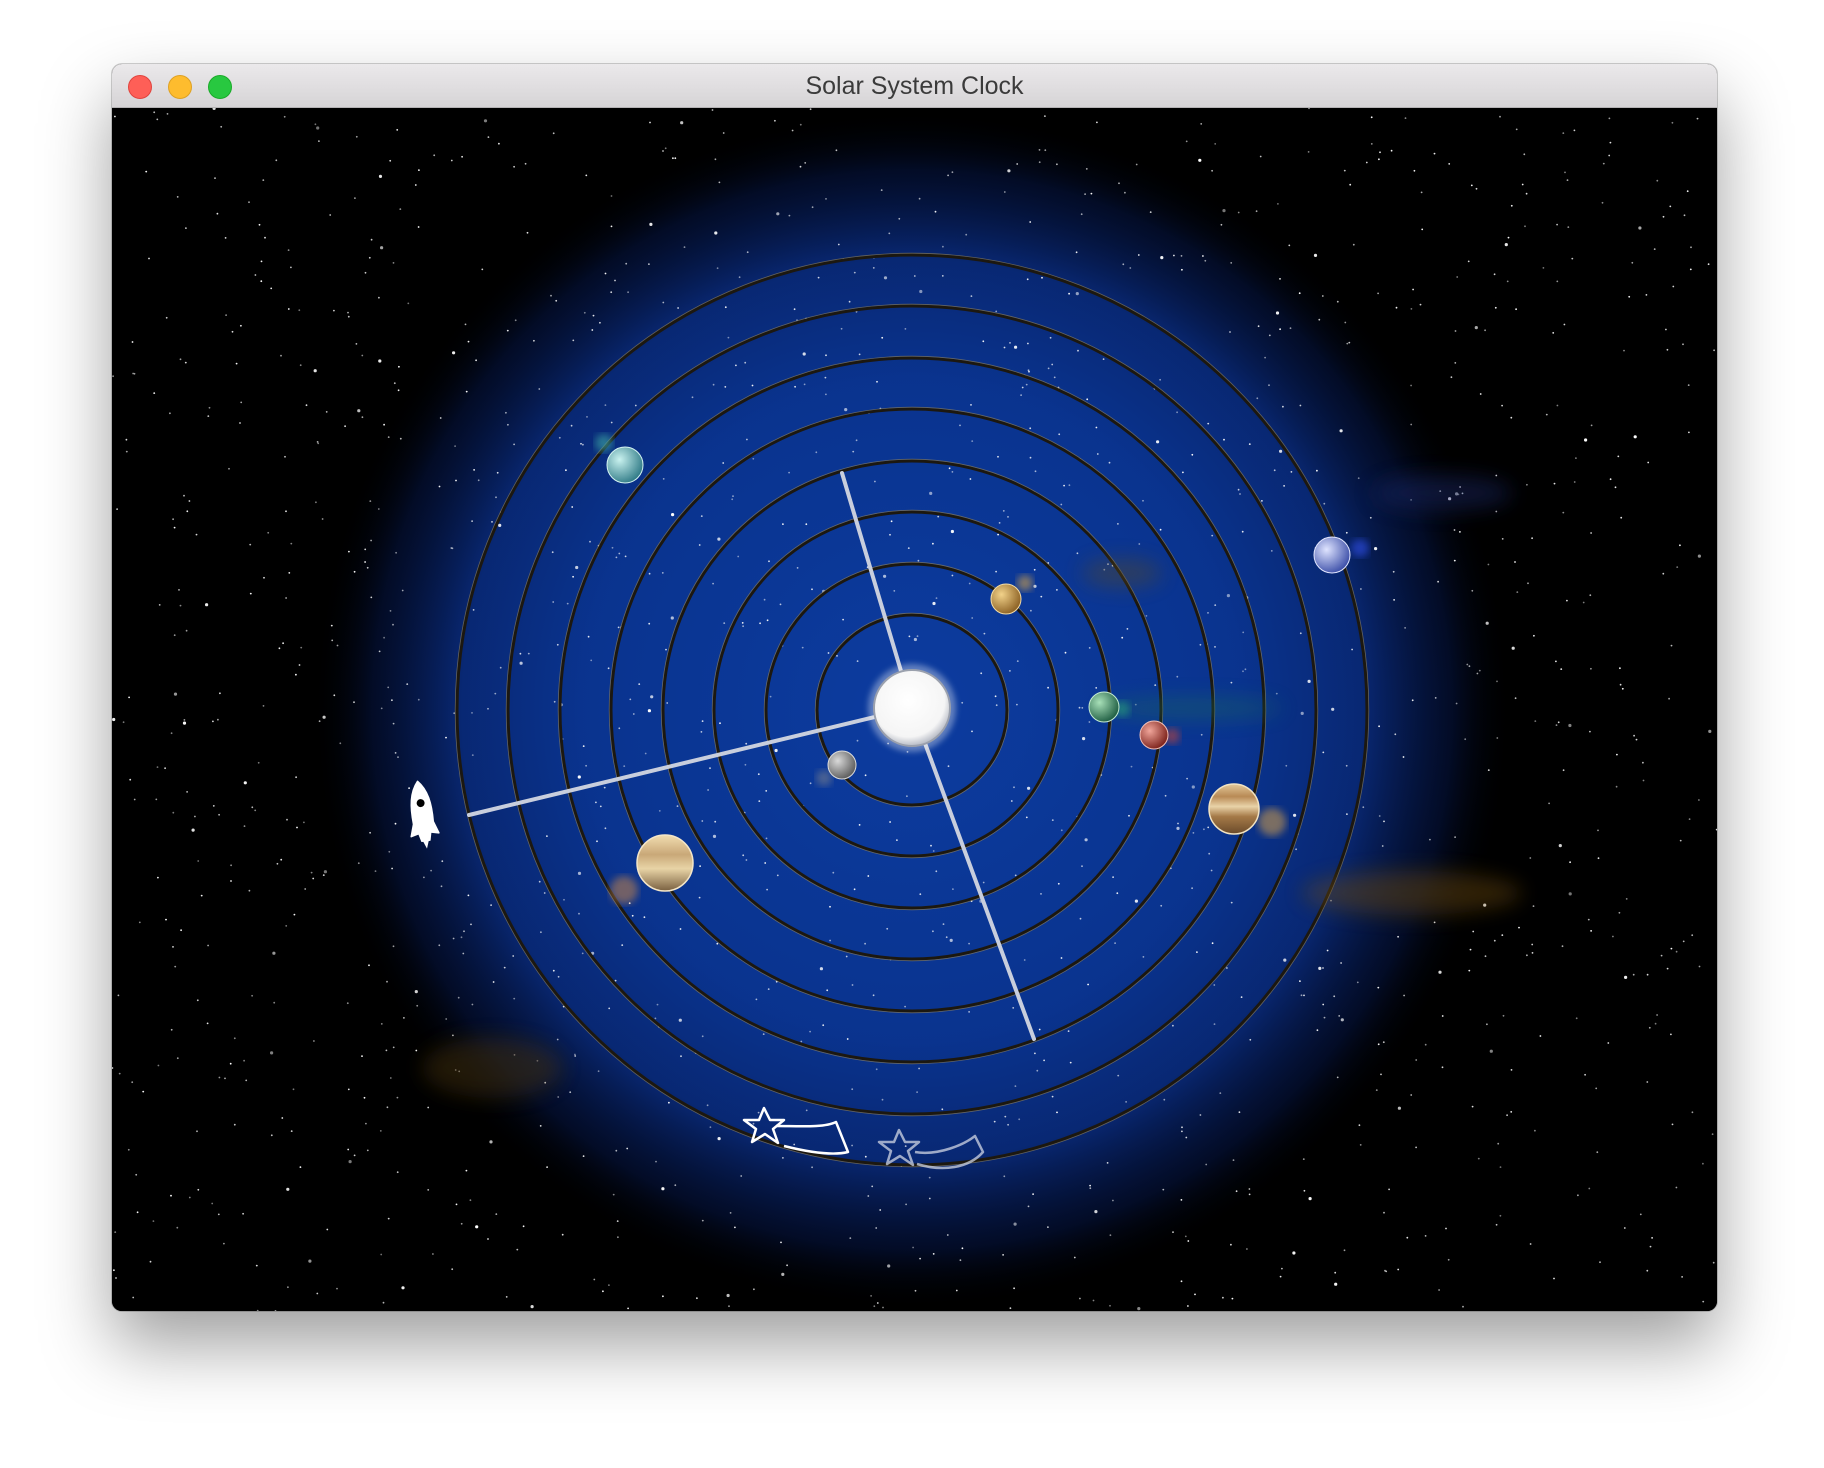  I want to click on neptune-shadow, so click(1360, 548).